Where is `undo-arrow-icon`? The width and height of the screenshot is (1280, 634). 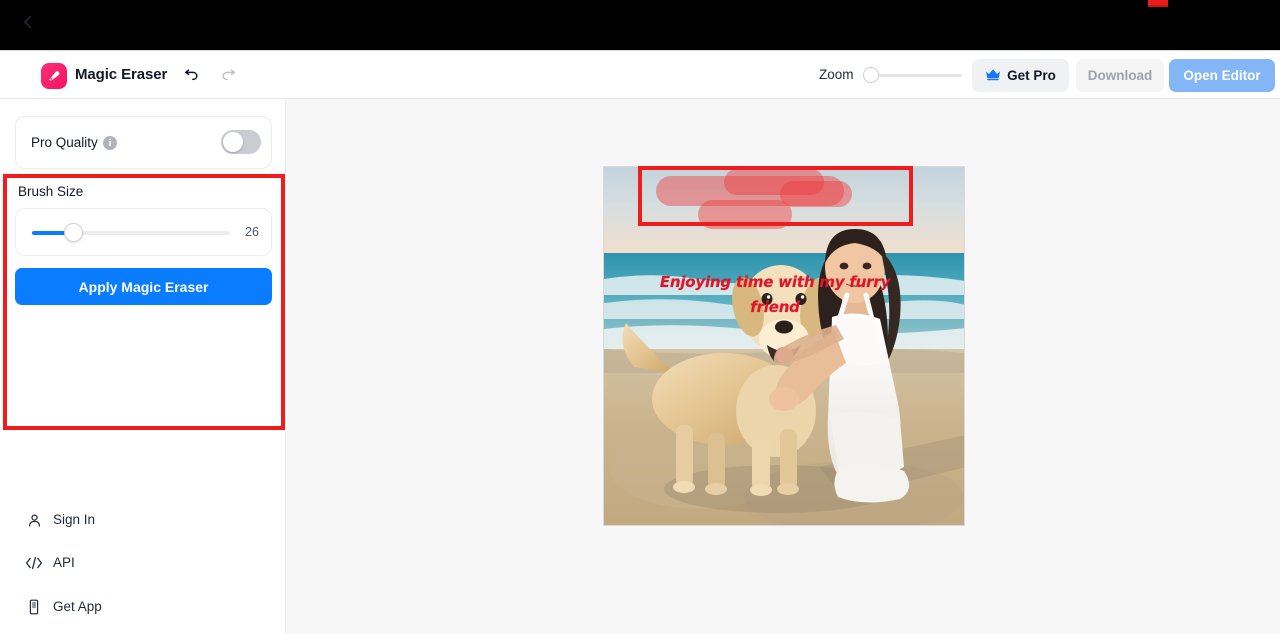 undo-arrow-icon is located at coordinates (192, 76).